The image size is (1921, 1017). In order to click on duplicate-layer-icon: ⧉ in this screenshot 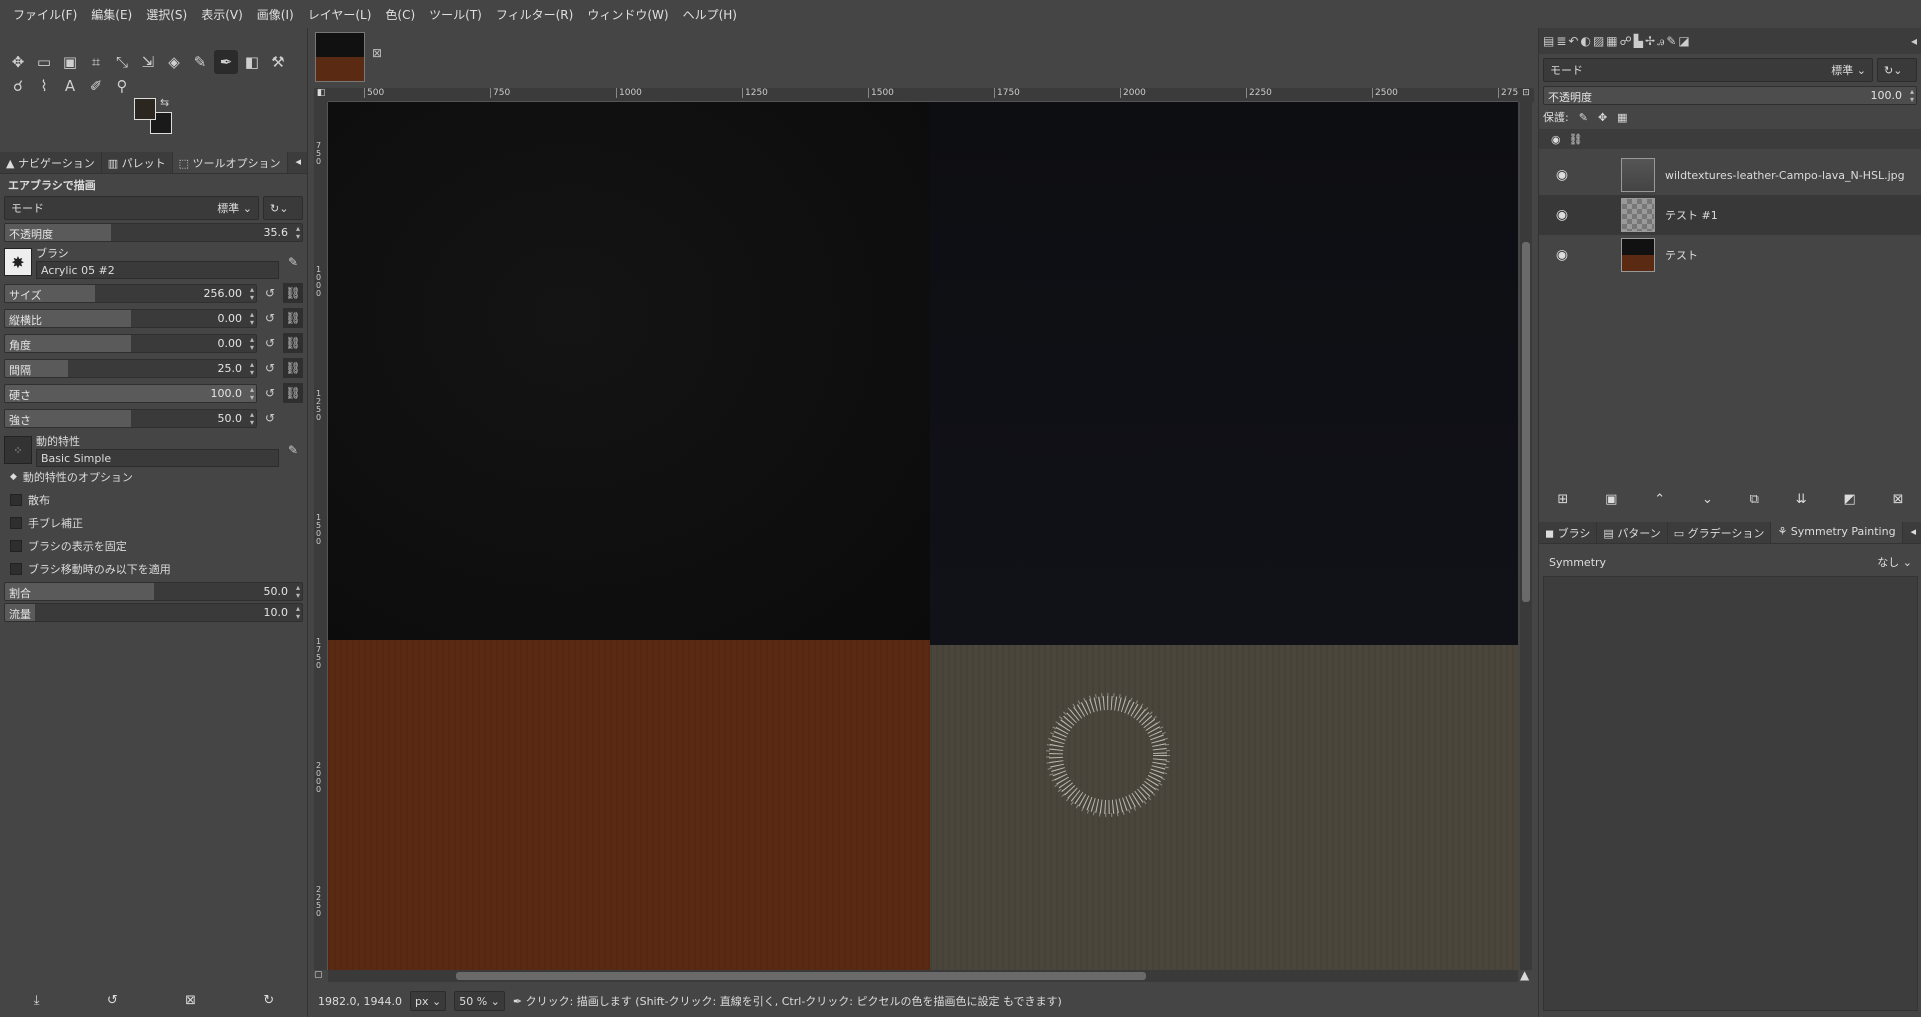, I will do `click(1754, 499)`.